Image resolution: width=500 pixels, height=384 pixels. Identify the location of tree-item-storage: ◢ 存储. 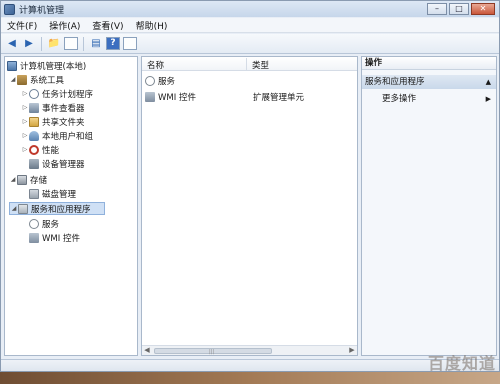
(28, 179).